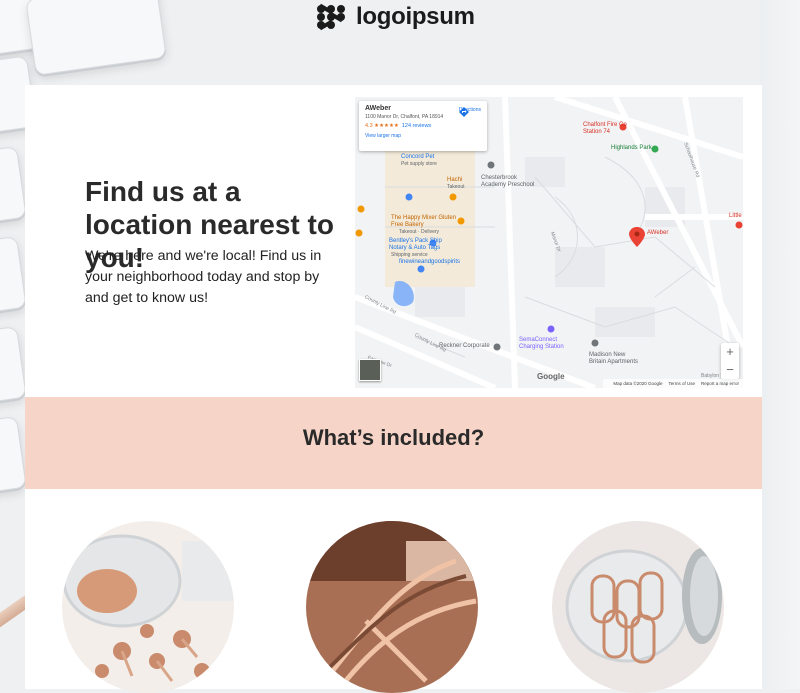  I want to click on map-label-hachi-sub: Takeout, so click(456, 187).